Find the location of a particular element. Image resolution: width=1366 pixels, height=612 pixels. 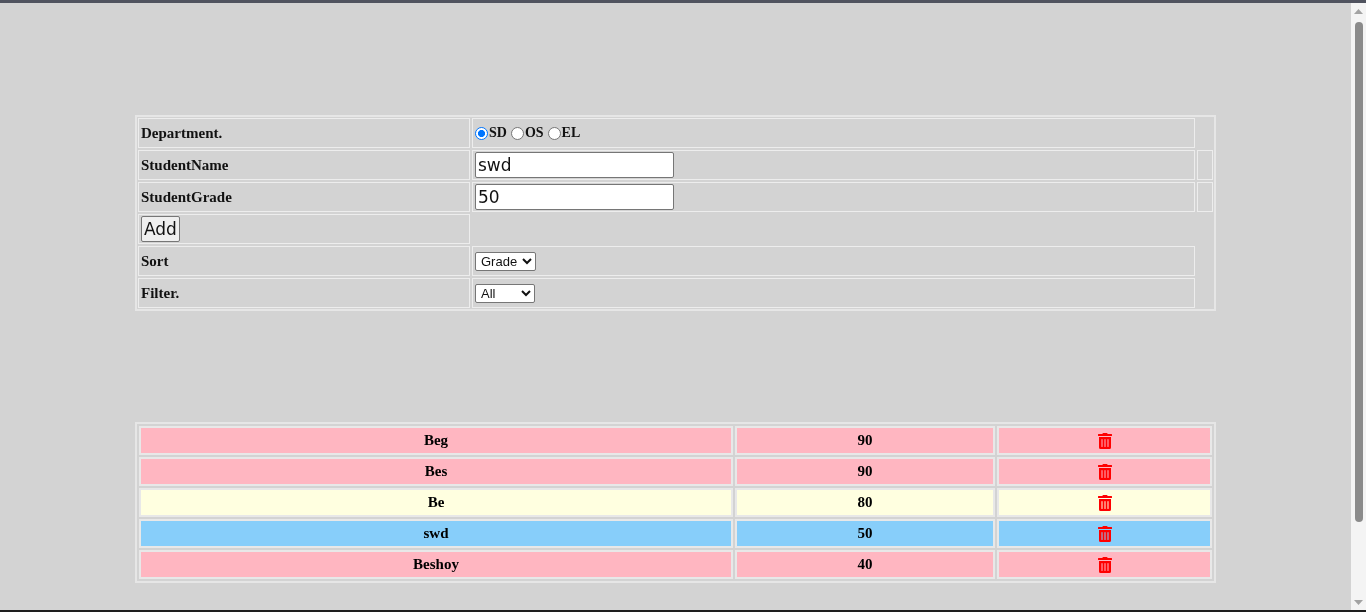

radio-label: EL is located at coordinates (571, 133).